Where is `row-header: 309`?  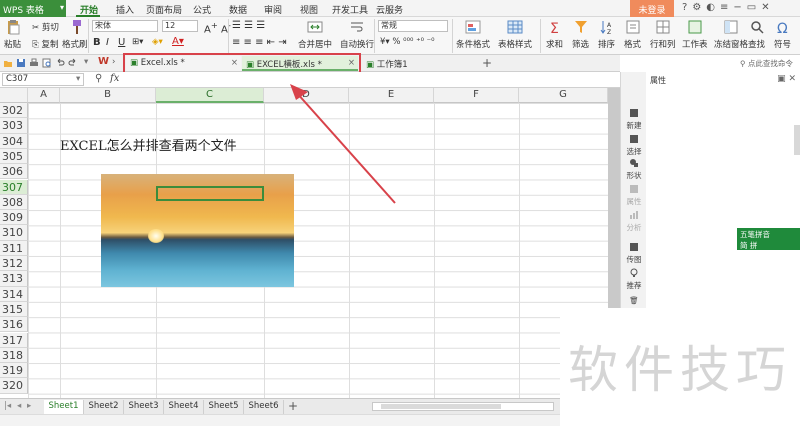
row-header: 309 is located at coordinates (14, 218).